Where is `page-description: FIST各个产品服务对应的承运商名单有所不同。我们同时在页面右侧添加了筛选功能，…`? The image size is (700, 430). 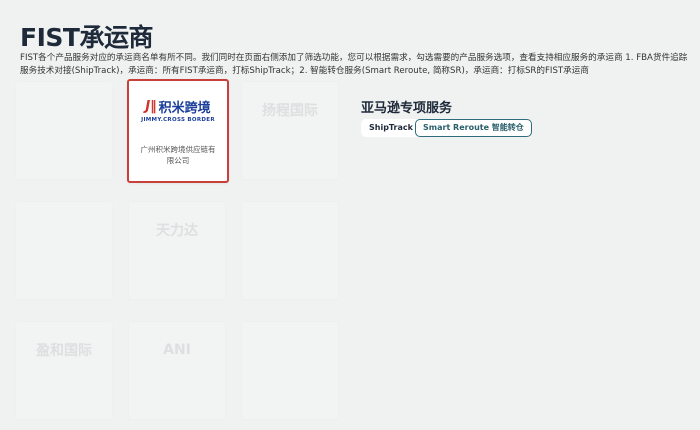 page-description: FIST各个产品服务对应的承运商名单有所不同。我们同时在页面右侧添加了筛选功能，… is located at coordinates (354, 64).